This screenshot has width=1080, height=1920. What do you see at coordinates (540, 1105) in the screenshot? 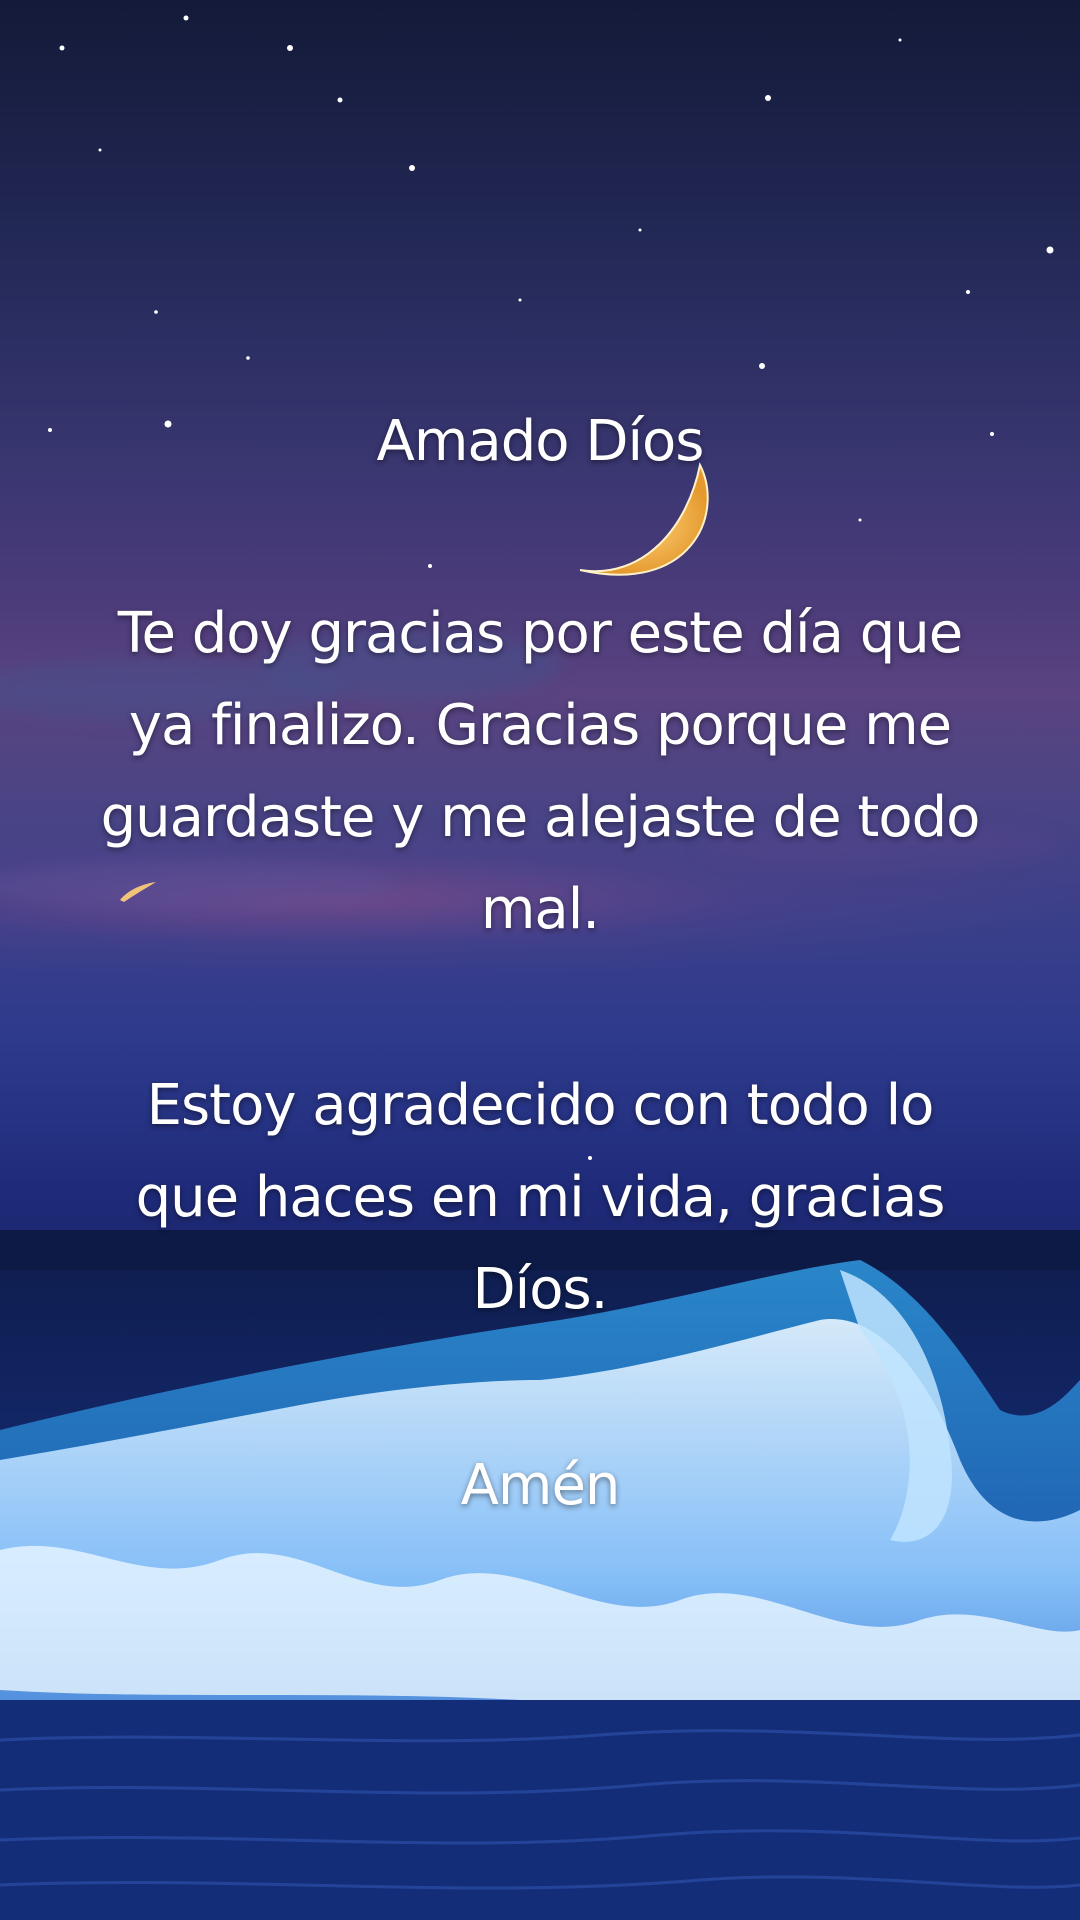
I see `paragraph-line: Estoy agradecido con todo lo` at bounding box center [540, 1105].